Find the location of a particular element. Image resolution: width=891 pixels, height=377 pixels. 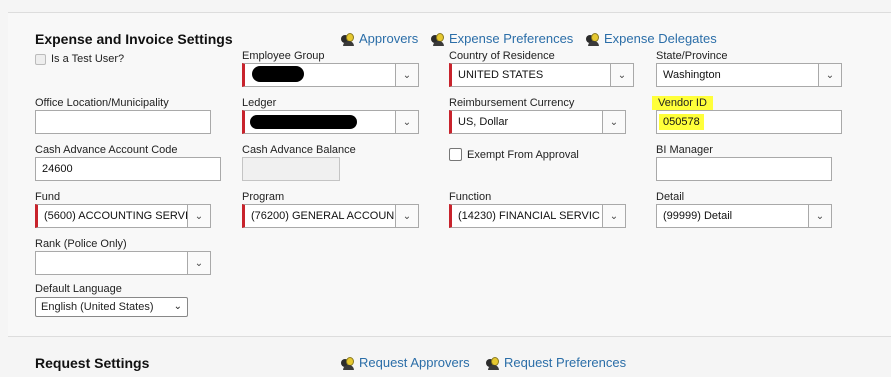

exempt-label: Exempt From Approval is located at coordinates (523, 154).